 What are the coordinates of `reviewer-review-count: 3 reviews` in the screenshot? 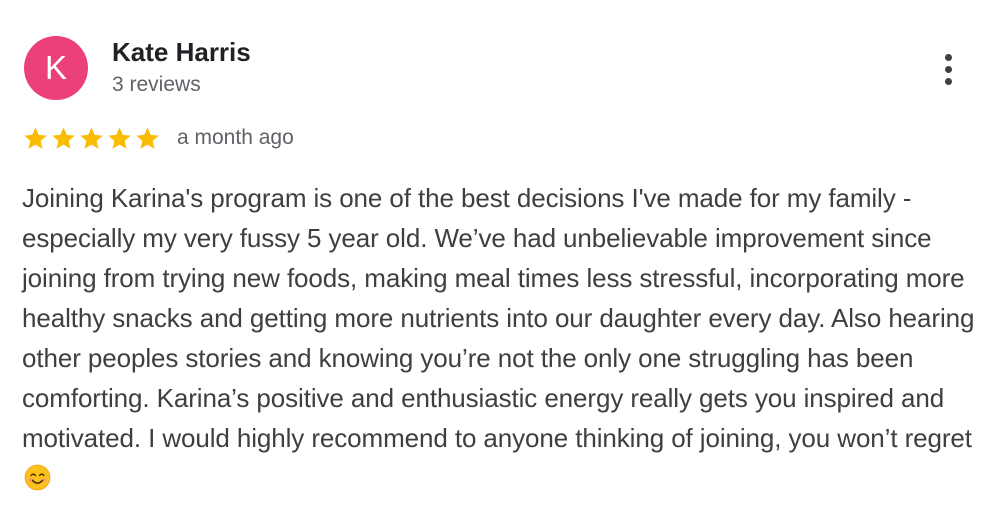 It's located at (156, 84).